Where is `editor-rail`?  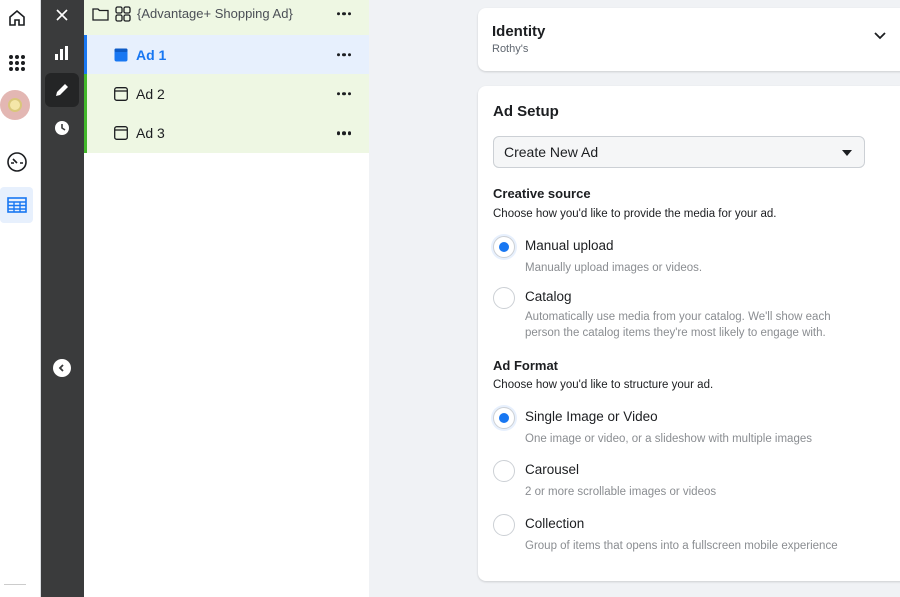
editor-rail is located at coordinates (62, 298).